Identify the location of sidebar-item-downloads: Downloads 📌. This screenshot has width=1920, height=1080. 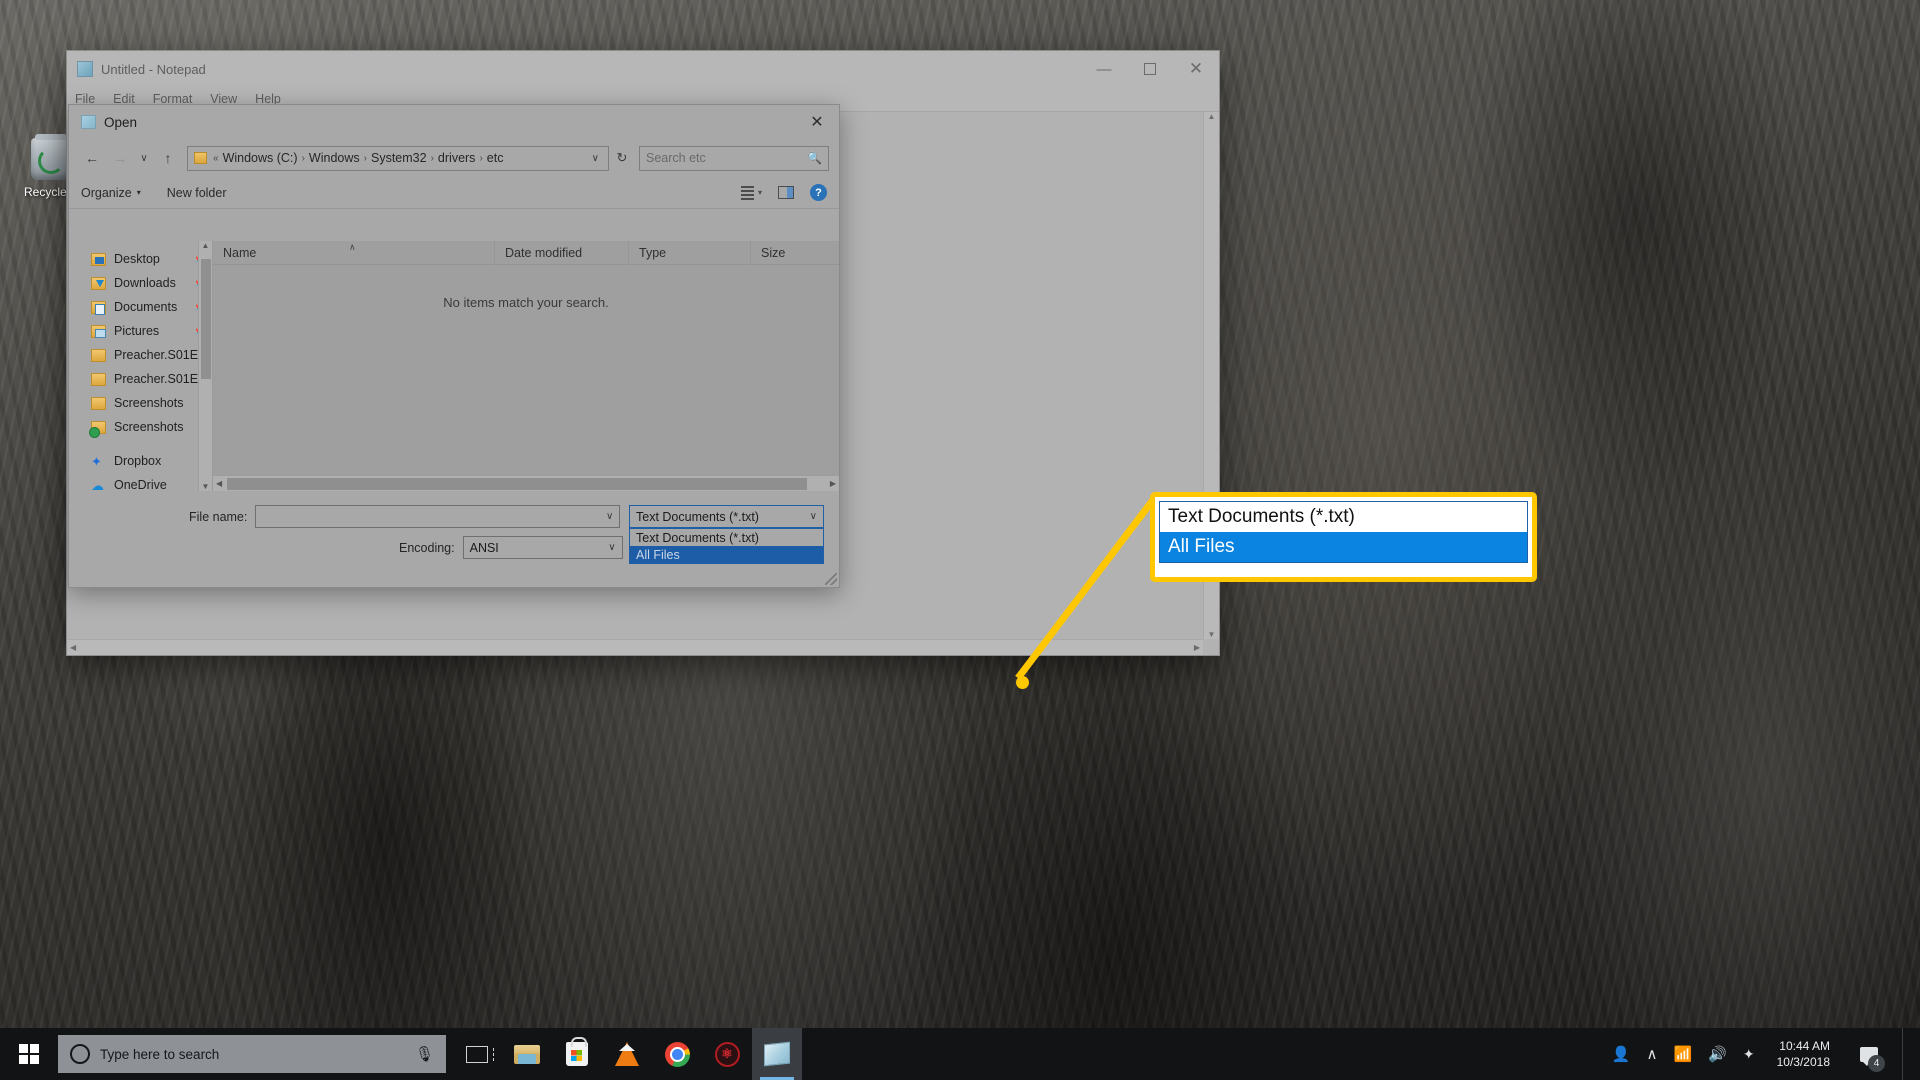
(140, 283).